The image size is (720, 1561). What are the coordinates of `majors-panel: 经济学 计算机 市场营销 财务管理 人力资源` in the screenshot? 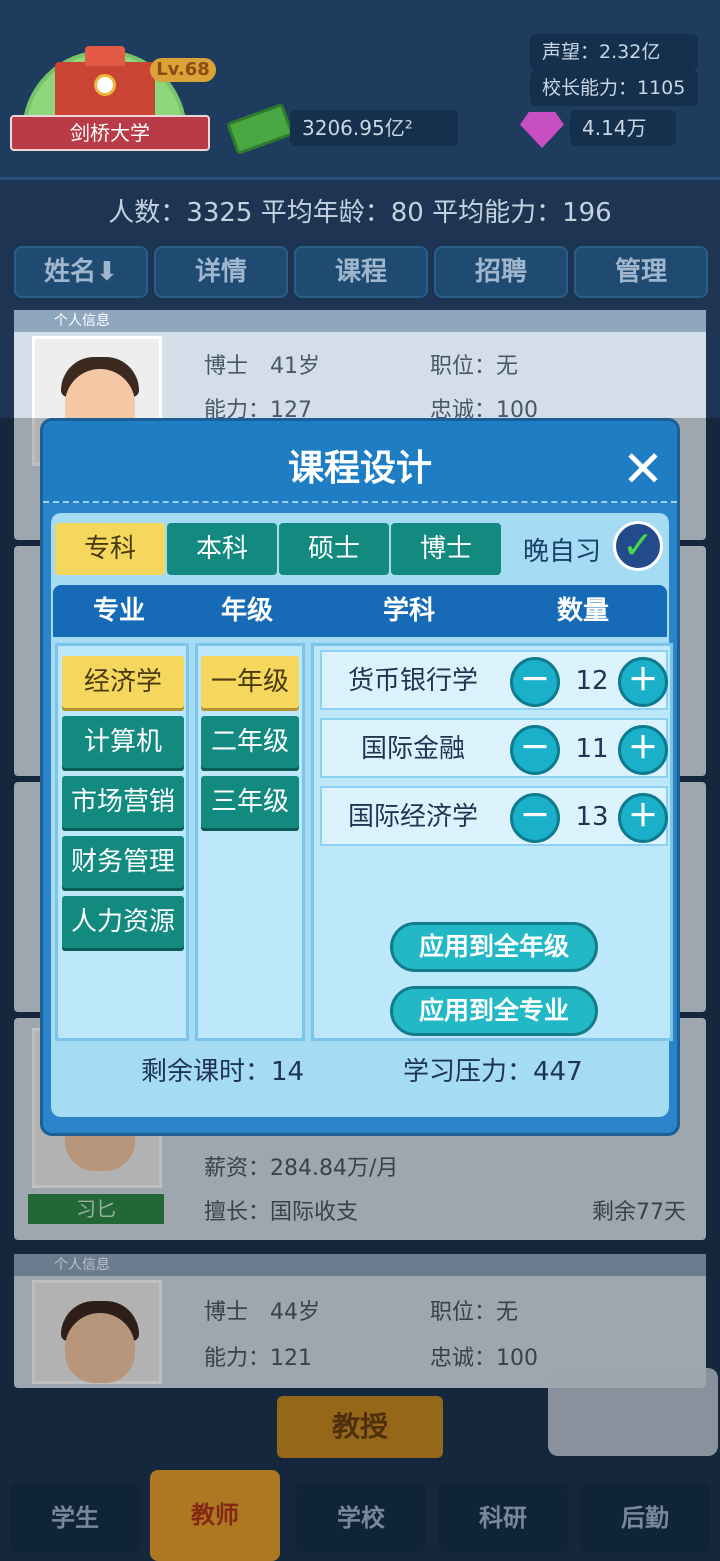 It's located at (122, 842).